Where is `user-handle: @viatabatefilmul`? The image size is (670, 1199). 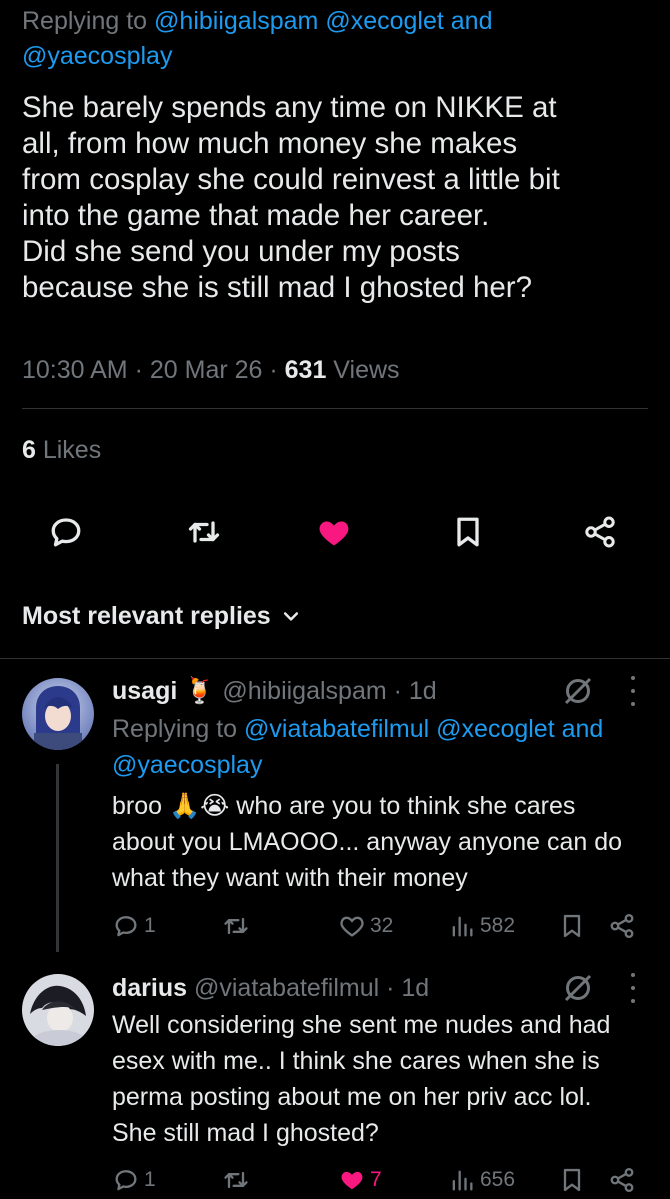
user-handle: @viatabatefilmul is located at coordinates (286, 988).